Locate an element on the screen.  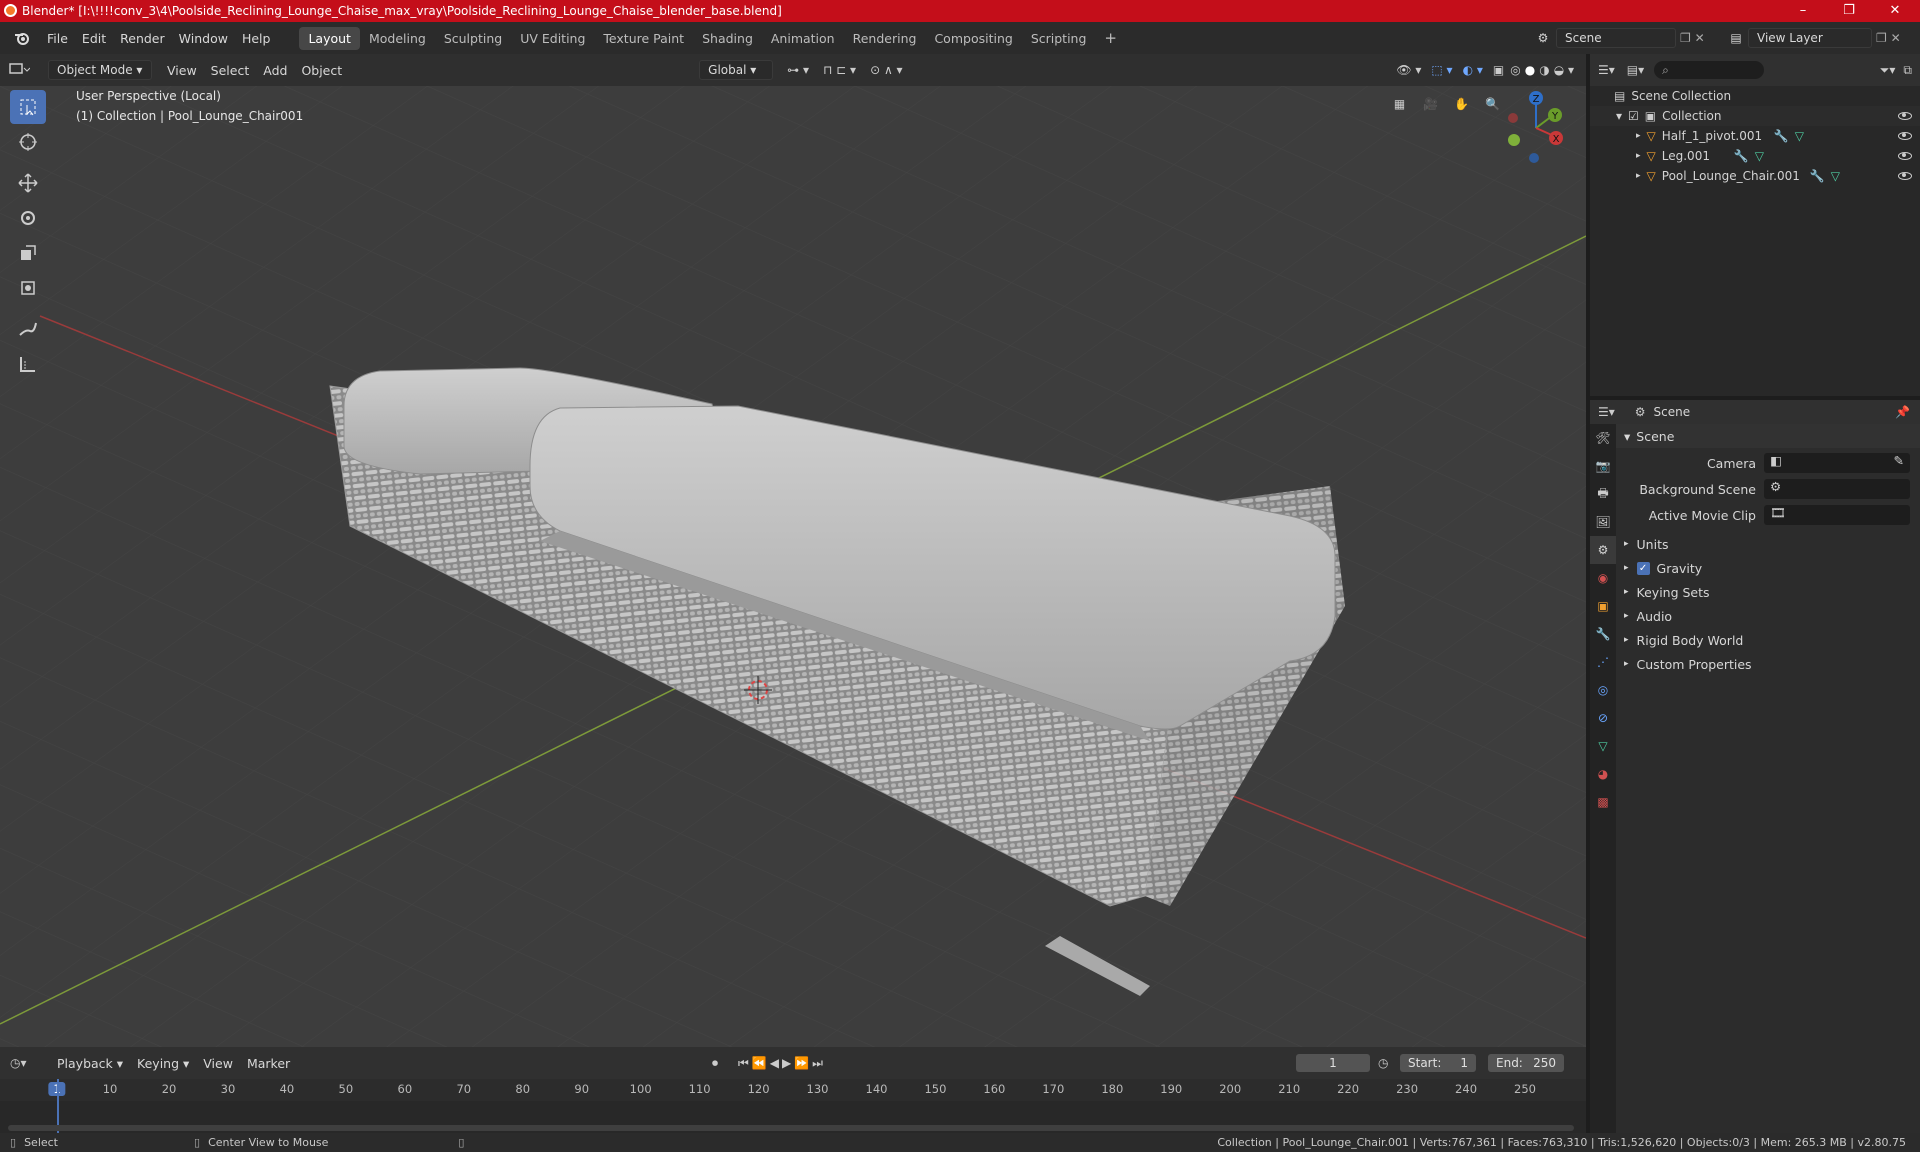
tool-tab-icon: 🛠 is located at coordinates (1603, 438).